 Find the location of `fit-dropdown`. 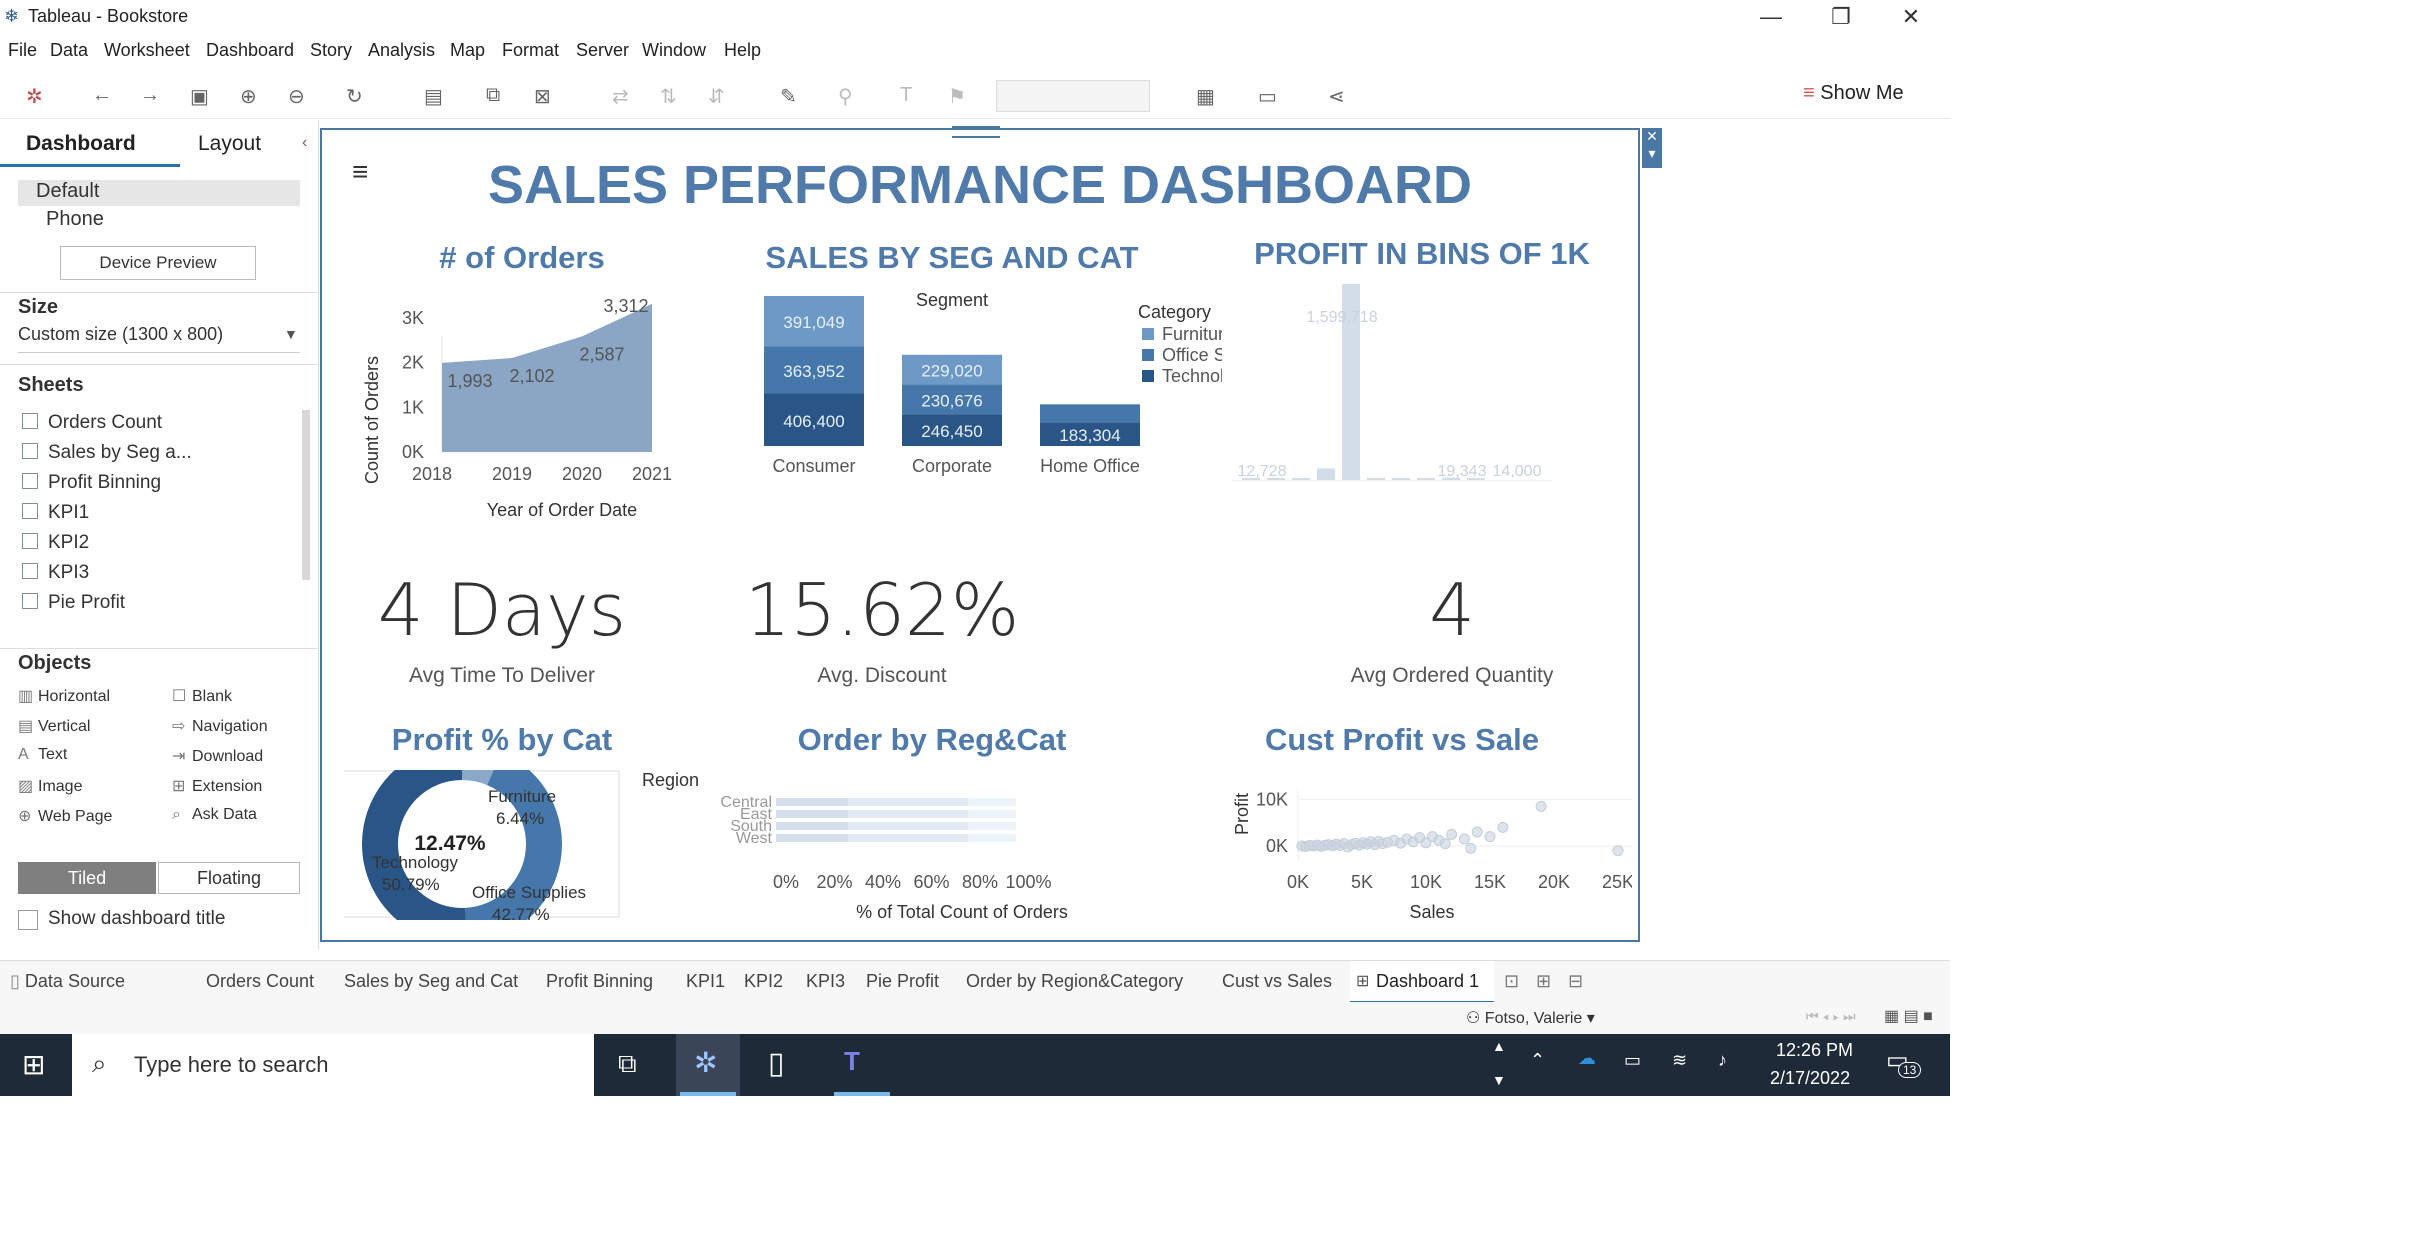

fit-dropdown is located at coordinates (1073, 96).